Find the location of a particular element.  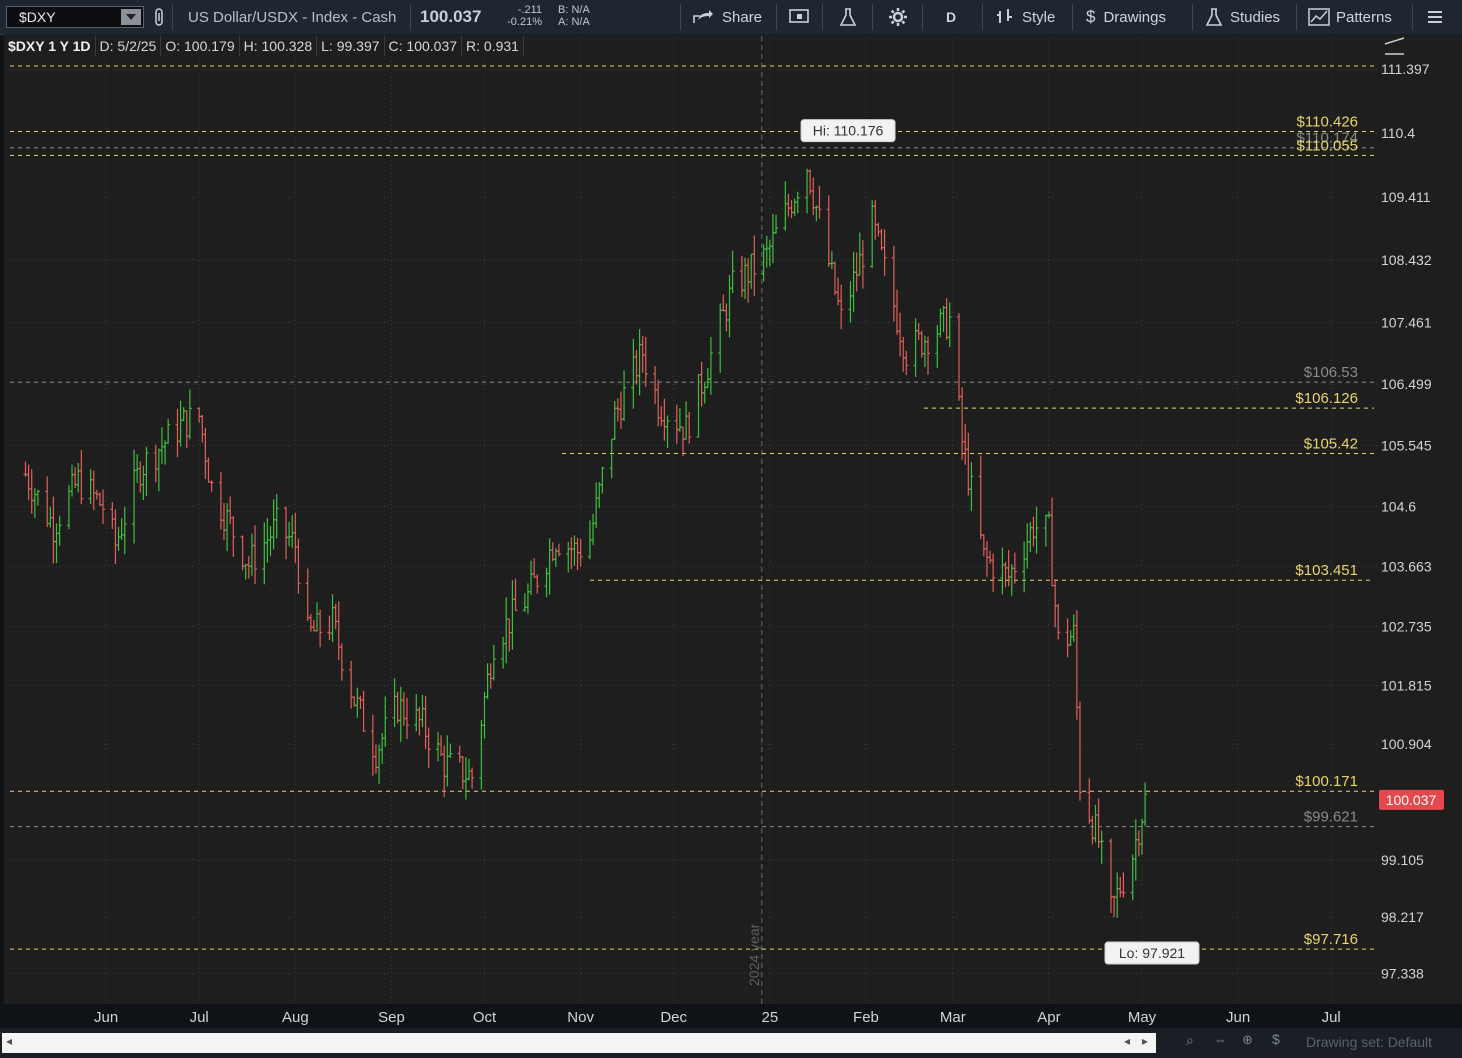

settings-button is located at coordinates (898, 17).